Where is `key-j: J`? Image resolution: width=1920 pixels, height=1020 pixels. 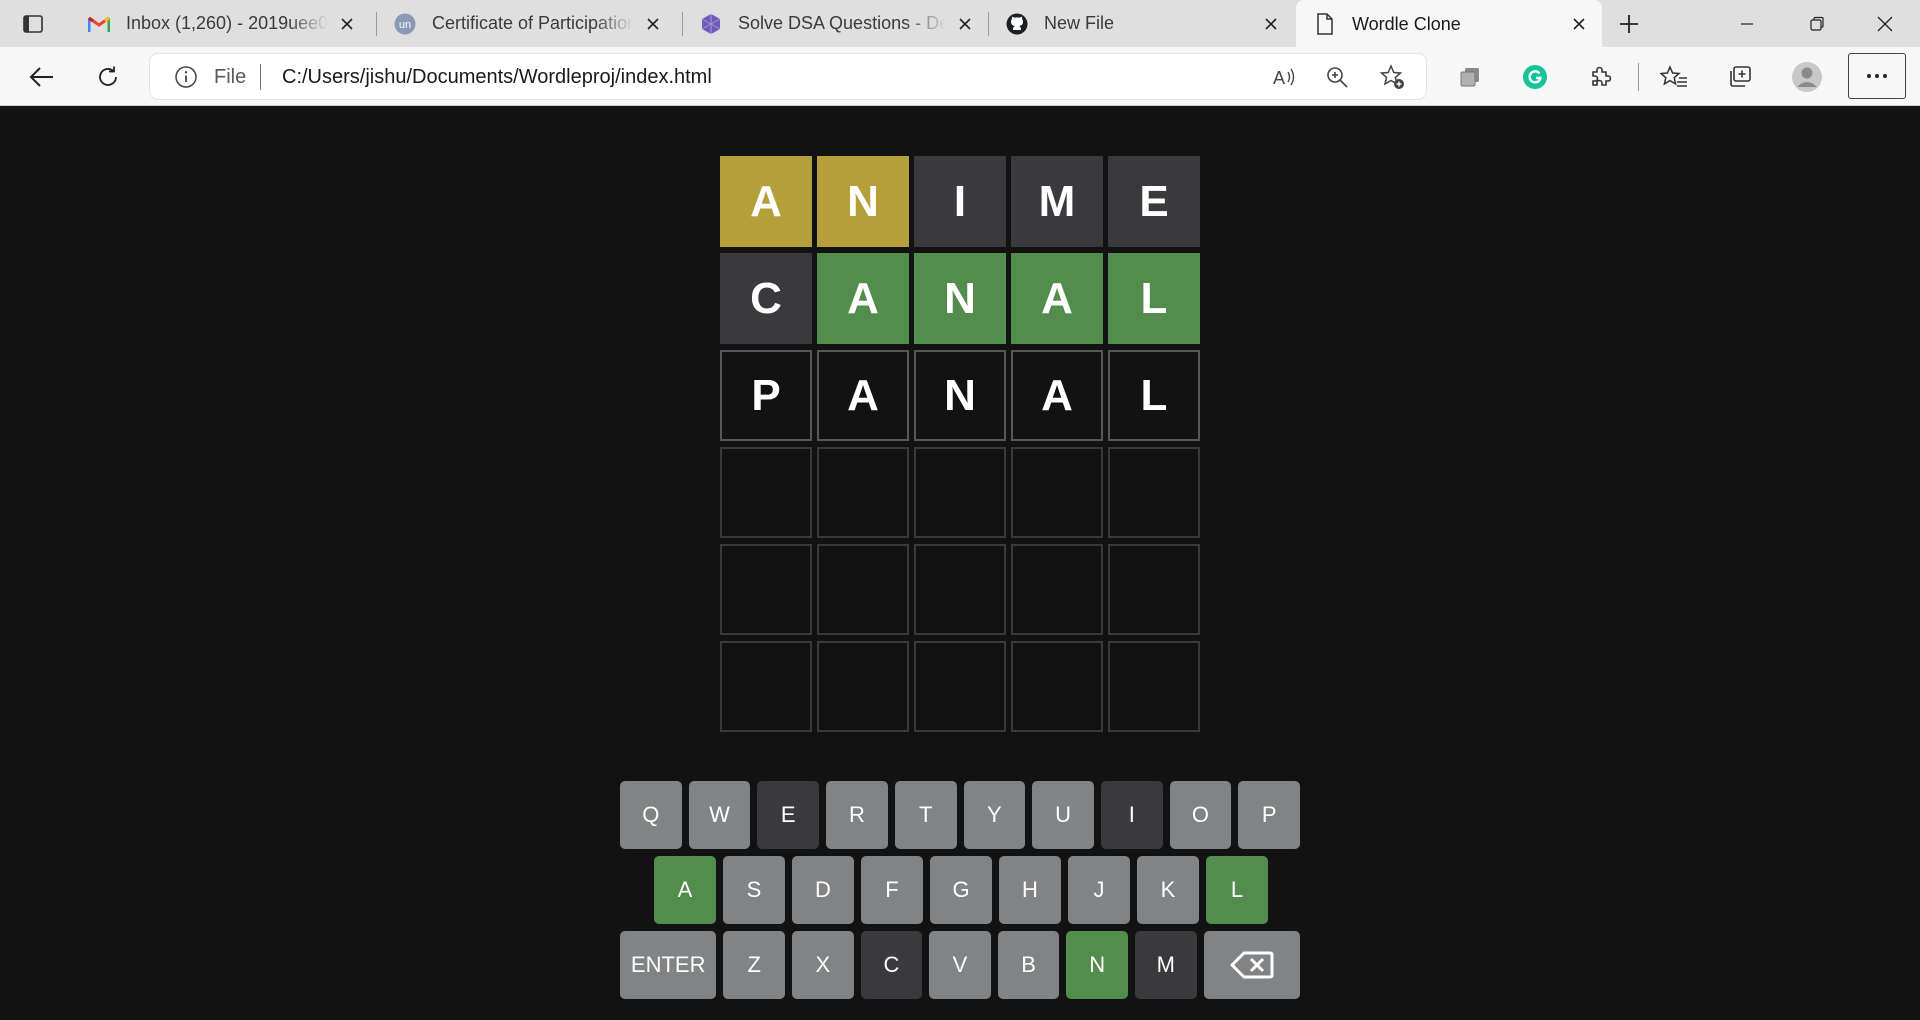 key-j: J is located at coordinates (1099, 890).